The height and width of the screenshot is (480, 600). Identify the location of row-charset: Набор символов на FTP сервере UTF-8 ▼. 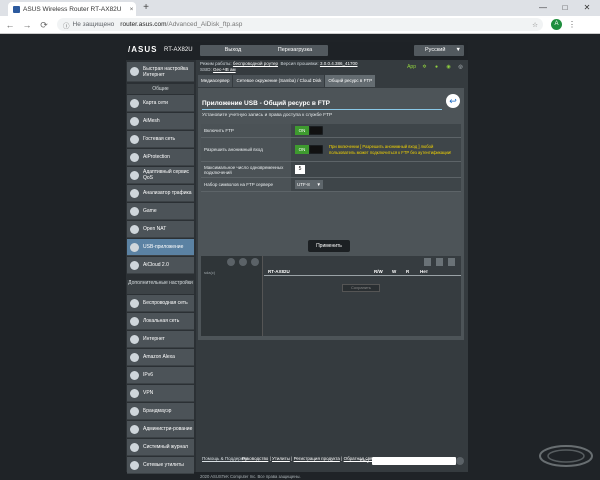
(331, 185).